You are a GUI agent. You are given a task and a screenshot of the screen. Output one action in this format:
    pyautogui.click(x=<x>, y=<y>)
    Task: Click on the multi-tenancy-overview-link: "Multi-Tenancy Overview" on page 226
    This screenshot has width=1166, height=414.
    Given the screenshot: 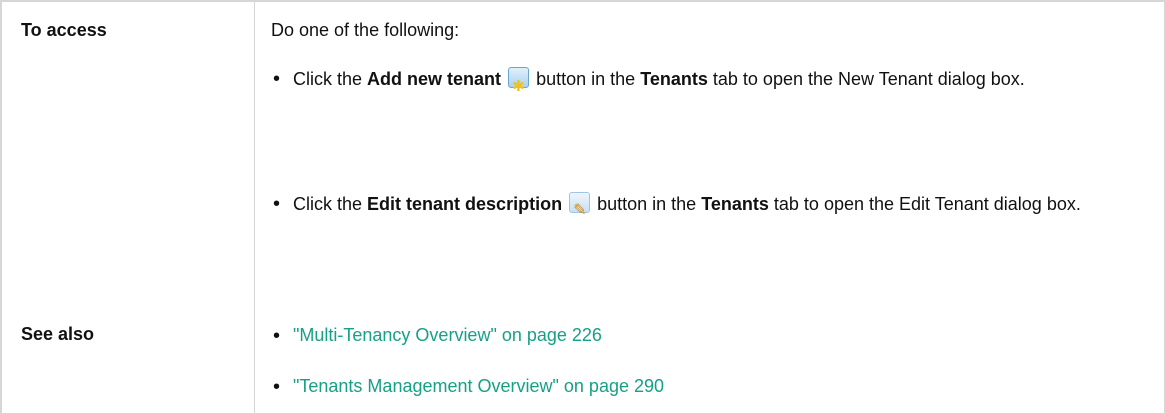 What is the action you would take?
    pyautogui.click(x=447, y=335)
    